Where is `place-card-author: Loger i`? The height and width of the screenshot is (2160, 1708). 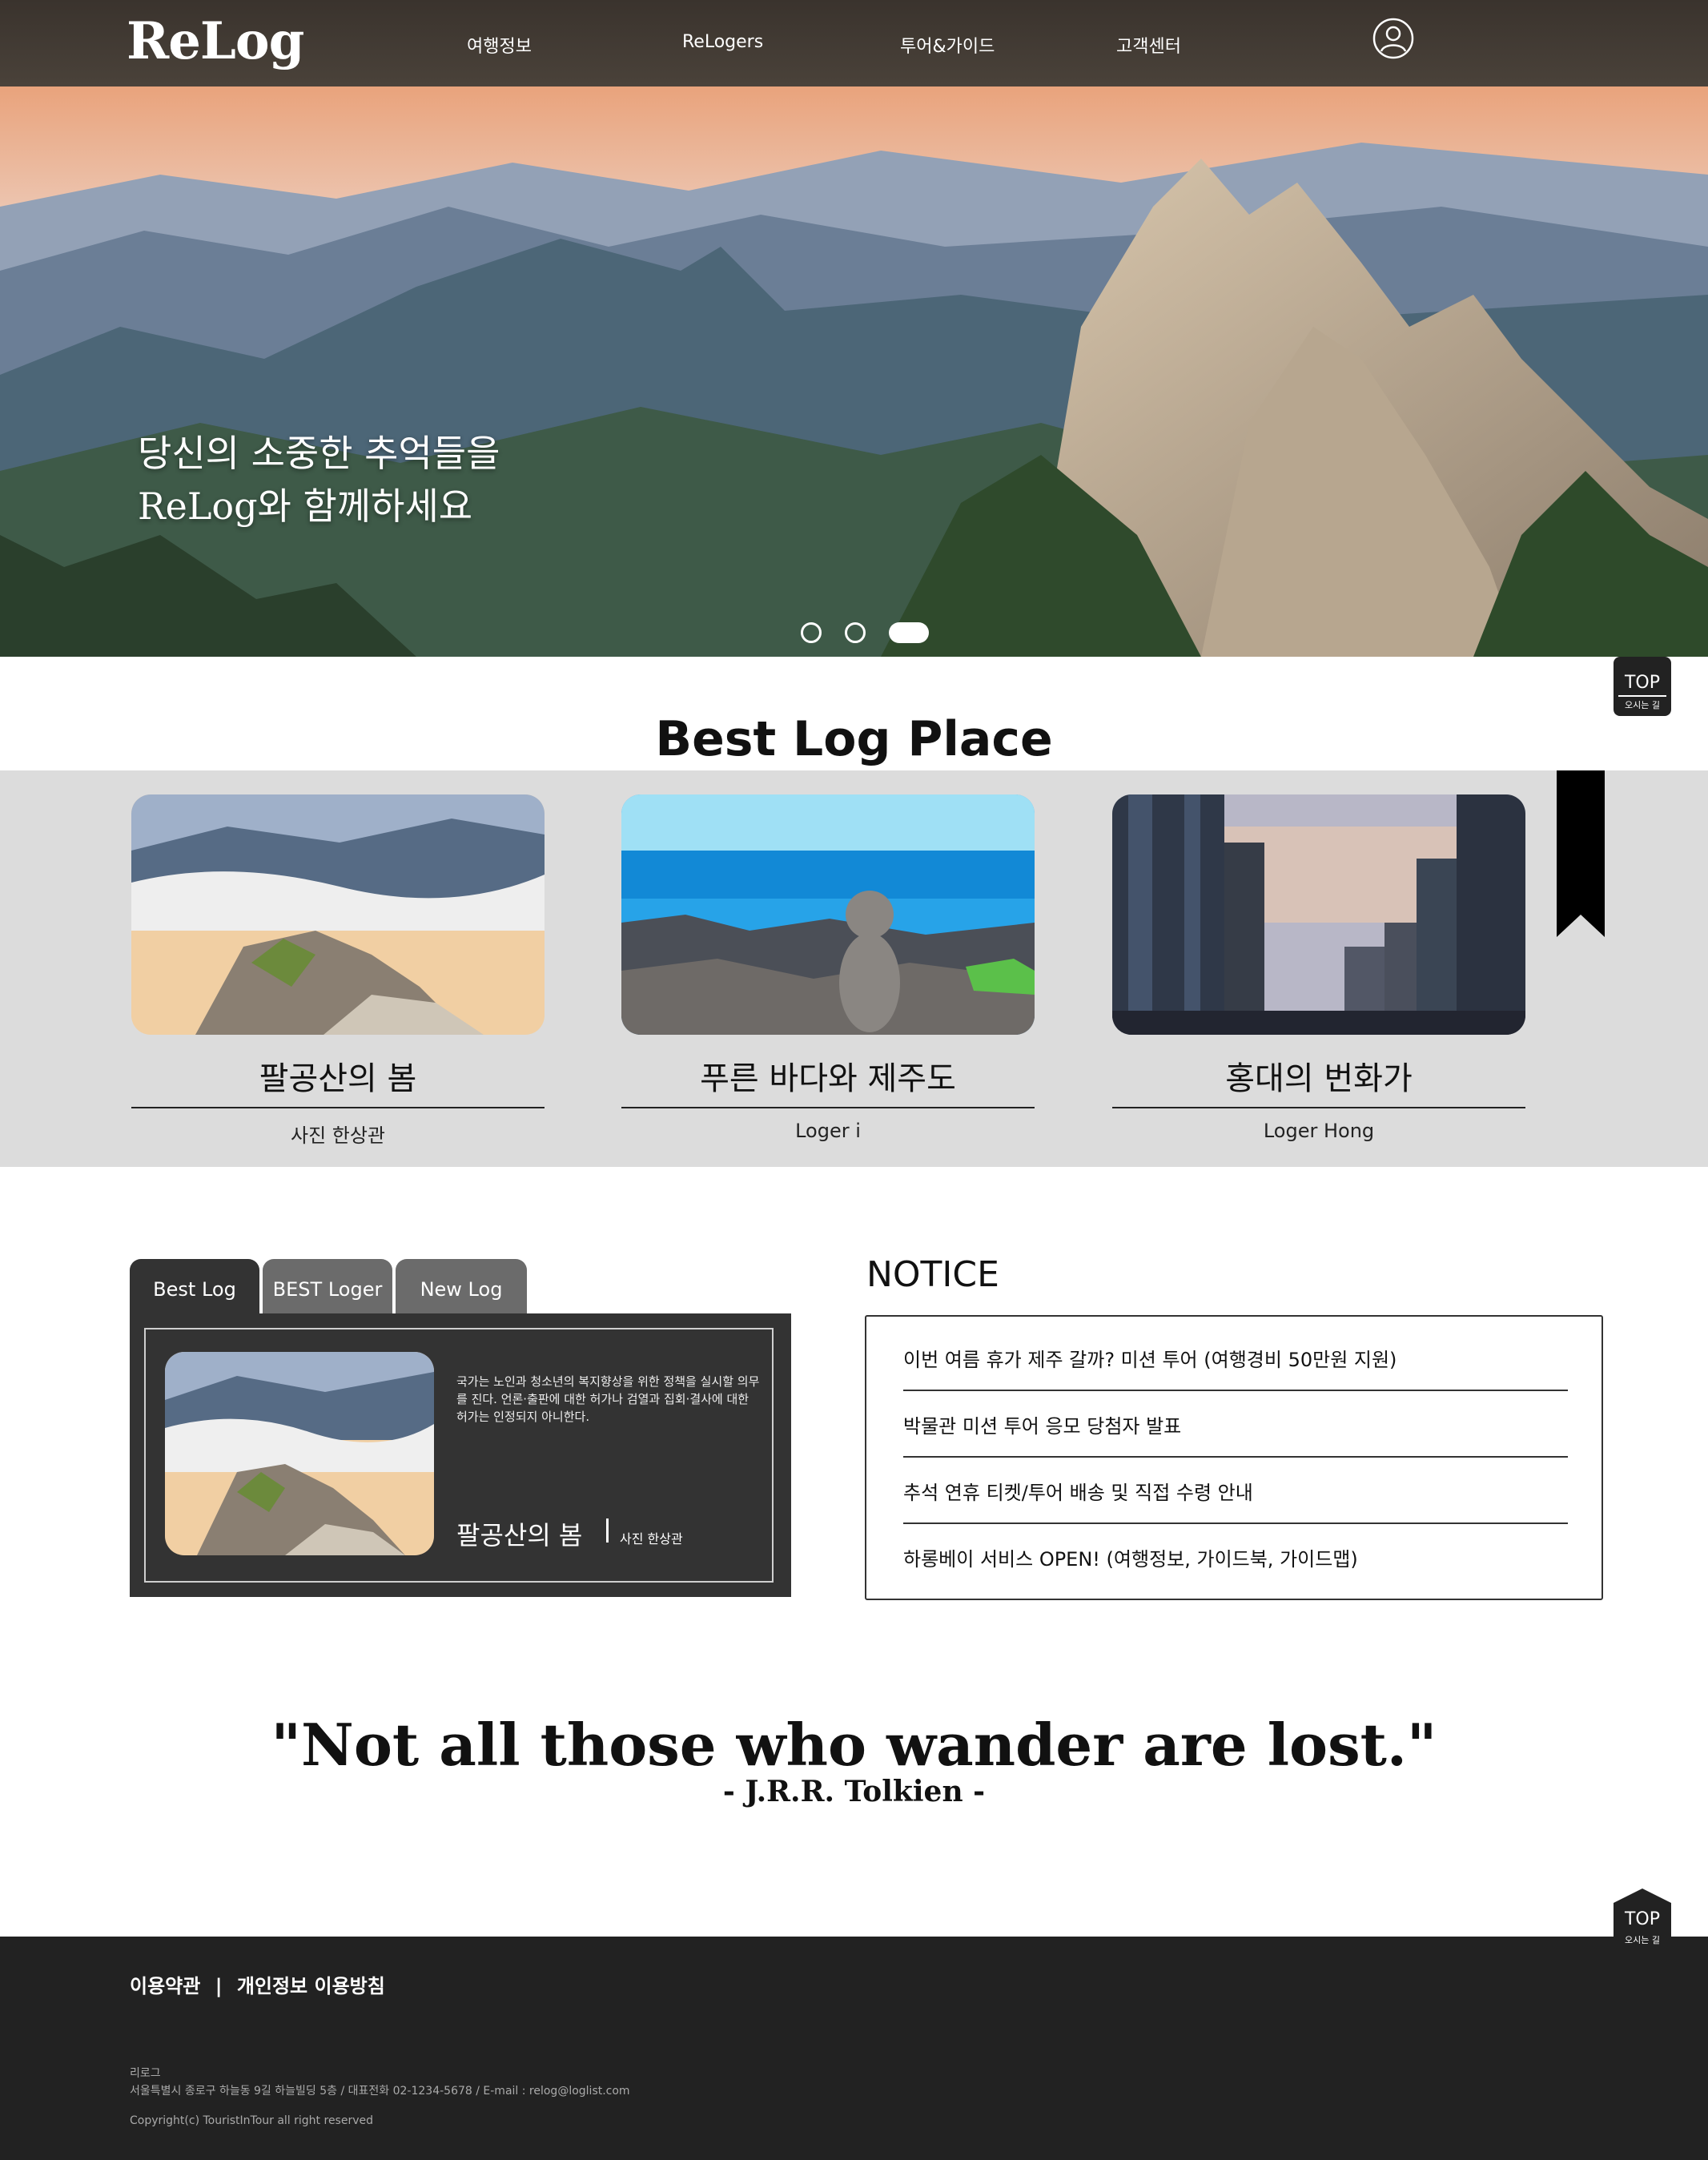 place-card-author: Loger i is located at coordinates (828, 1131).